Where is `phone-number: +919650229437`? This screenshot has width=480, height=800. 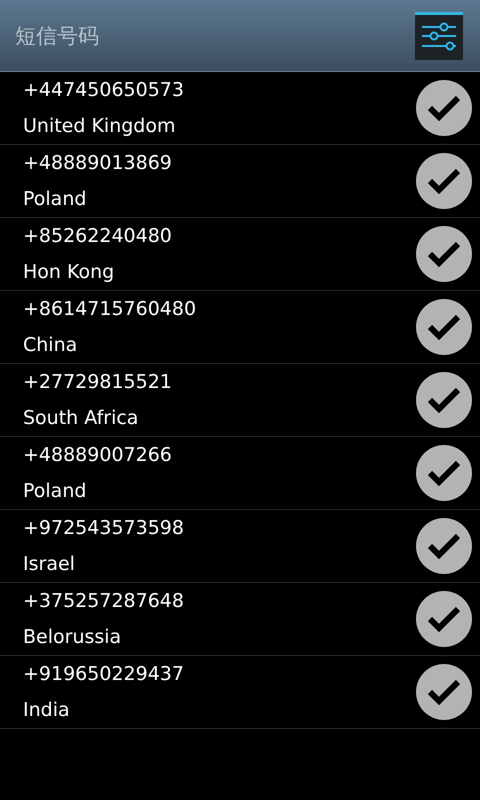
phone-number: +919650229437 is located at coordinates (103, 674).